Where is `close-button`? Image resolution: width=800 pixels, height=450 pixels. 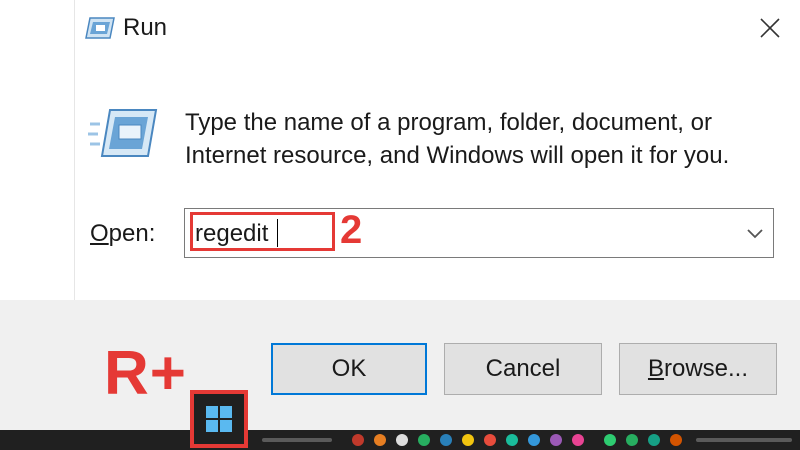
close-button is located at coordinates (770, 28).